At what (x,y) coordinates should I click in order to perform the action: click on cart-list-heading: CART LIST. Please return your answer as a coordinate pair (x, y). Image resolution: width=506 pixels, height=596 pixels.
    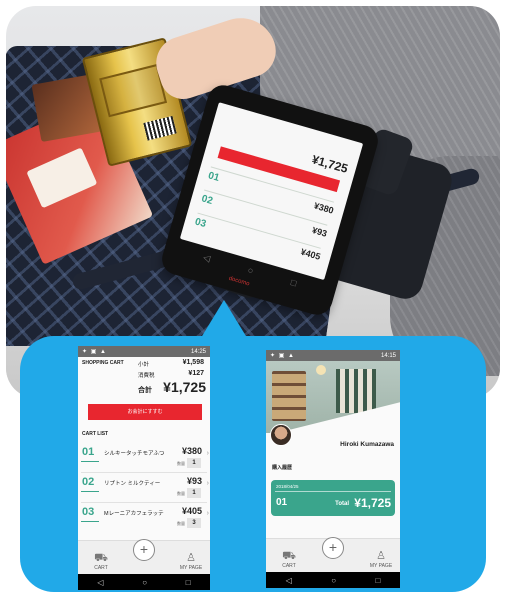
    Looking at the image, I should click on (95, 434).